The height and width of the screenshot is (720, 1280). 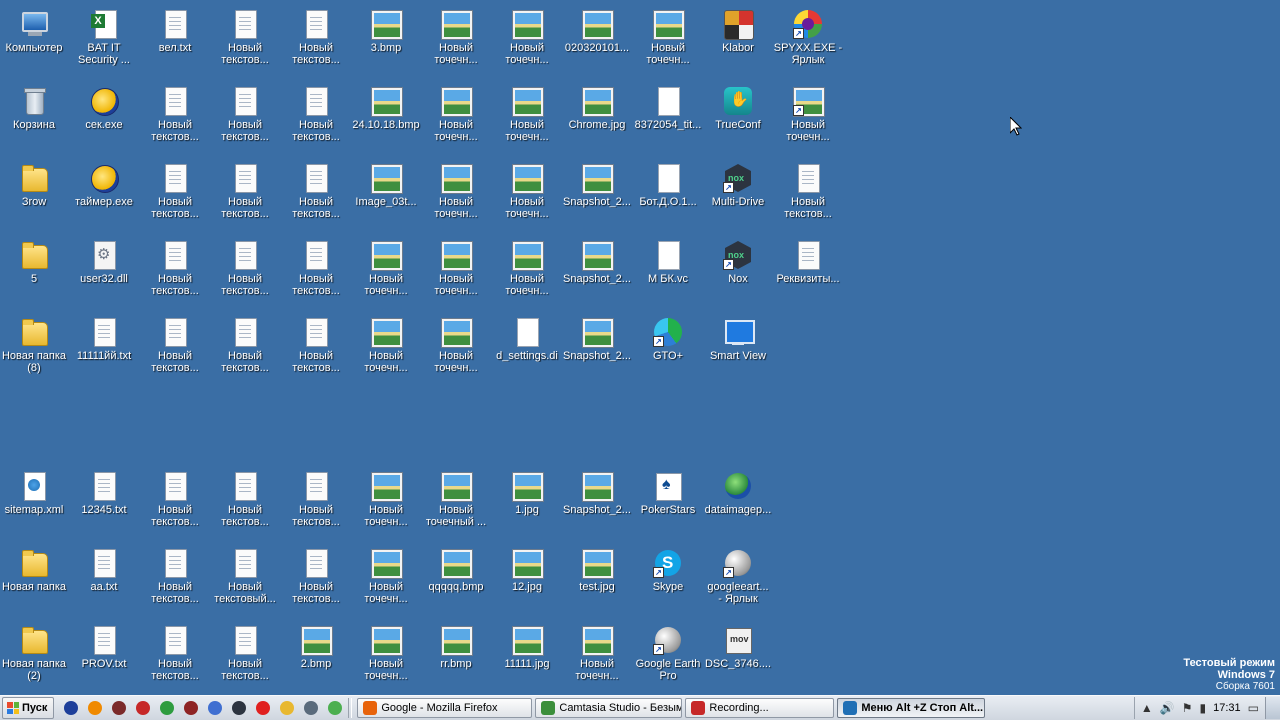 What do you see at coordinates (104, 190) in the screenshot?
I see `desktop-icon: таймер.exe` at bounding box center [104, 190].